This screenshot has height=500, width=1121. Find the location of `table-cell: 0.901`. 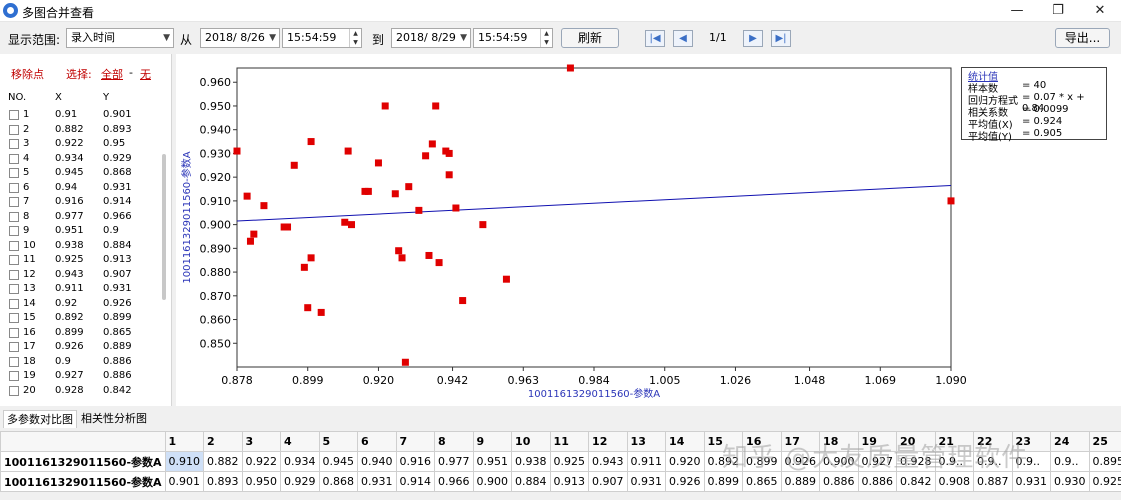

table-cell: 0.901 is located at coordinates (184, 481).